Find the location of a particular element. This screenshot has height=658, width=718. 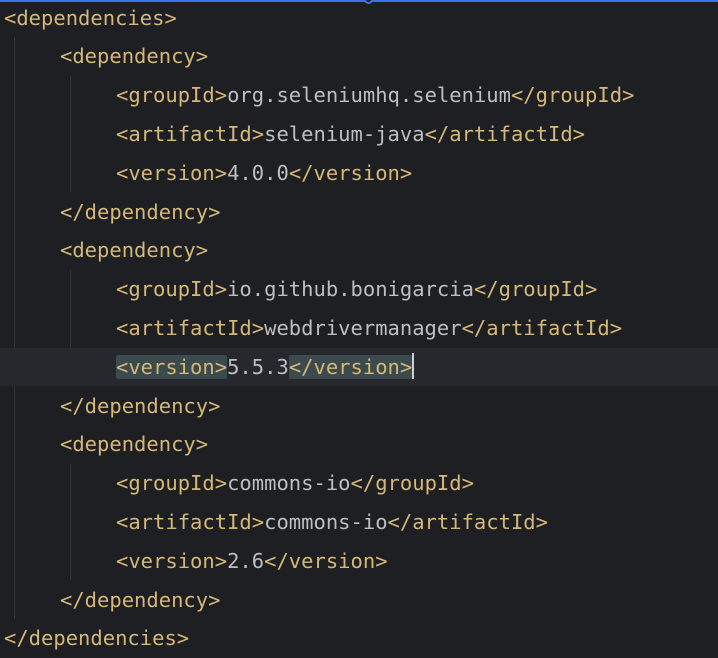

code-line-content: <artifactId>selenium-java</artifactId> is located at coordinates (350, 134).